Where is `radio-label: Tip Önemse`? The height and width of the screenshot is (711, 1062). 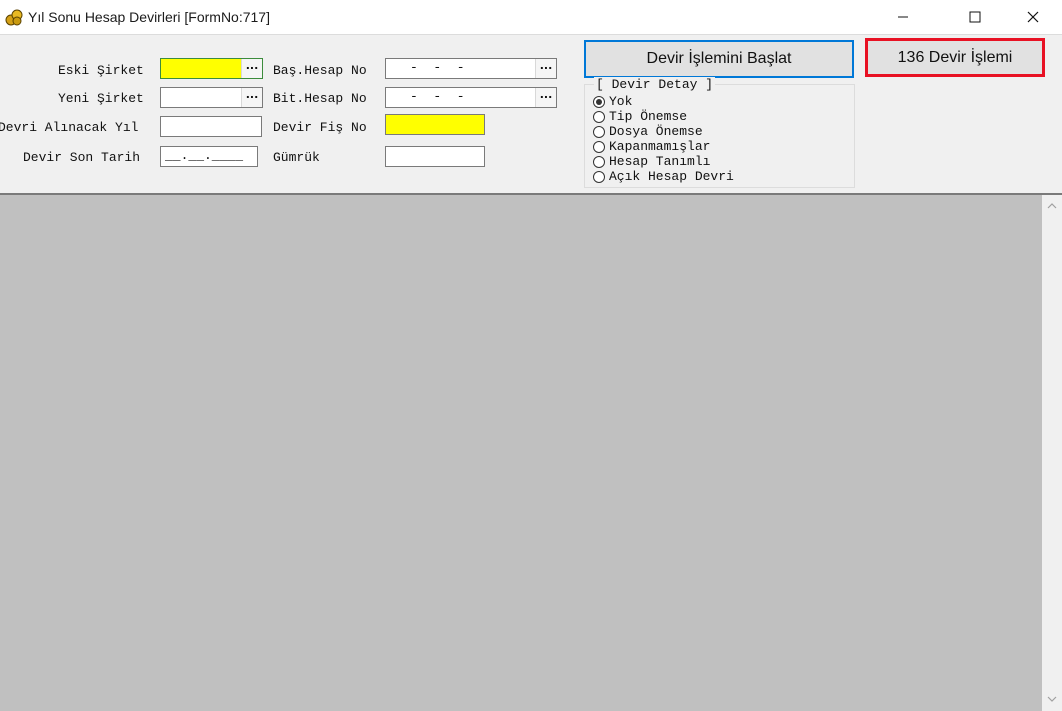 radio-label: Tip Önemse is located at coordinates (648, 116).